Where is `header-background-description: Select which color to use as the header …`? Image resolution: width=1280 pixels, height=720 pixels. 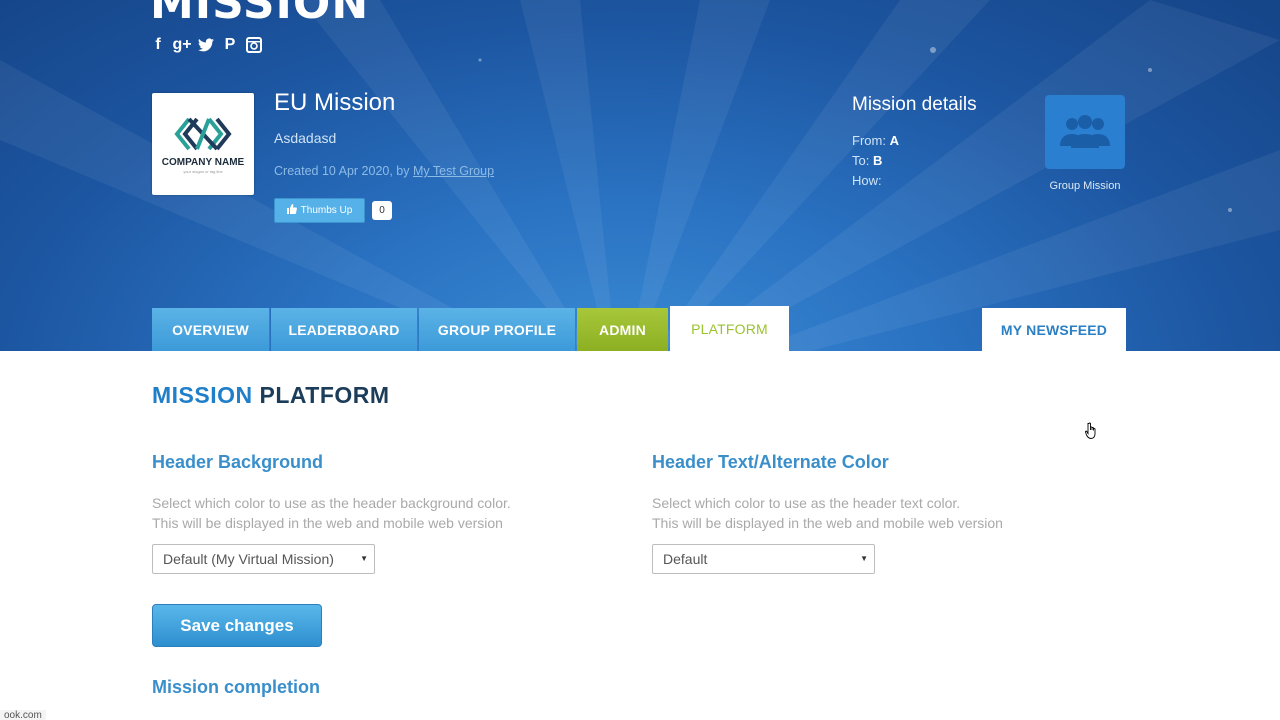 header-background-description: Select which color to use as the header … is located at coordinates (331, 513).